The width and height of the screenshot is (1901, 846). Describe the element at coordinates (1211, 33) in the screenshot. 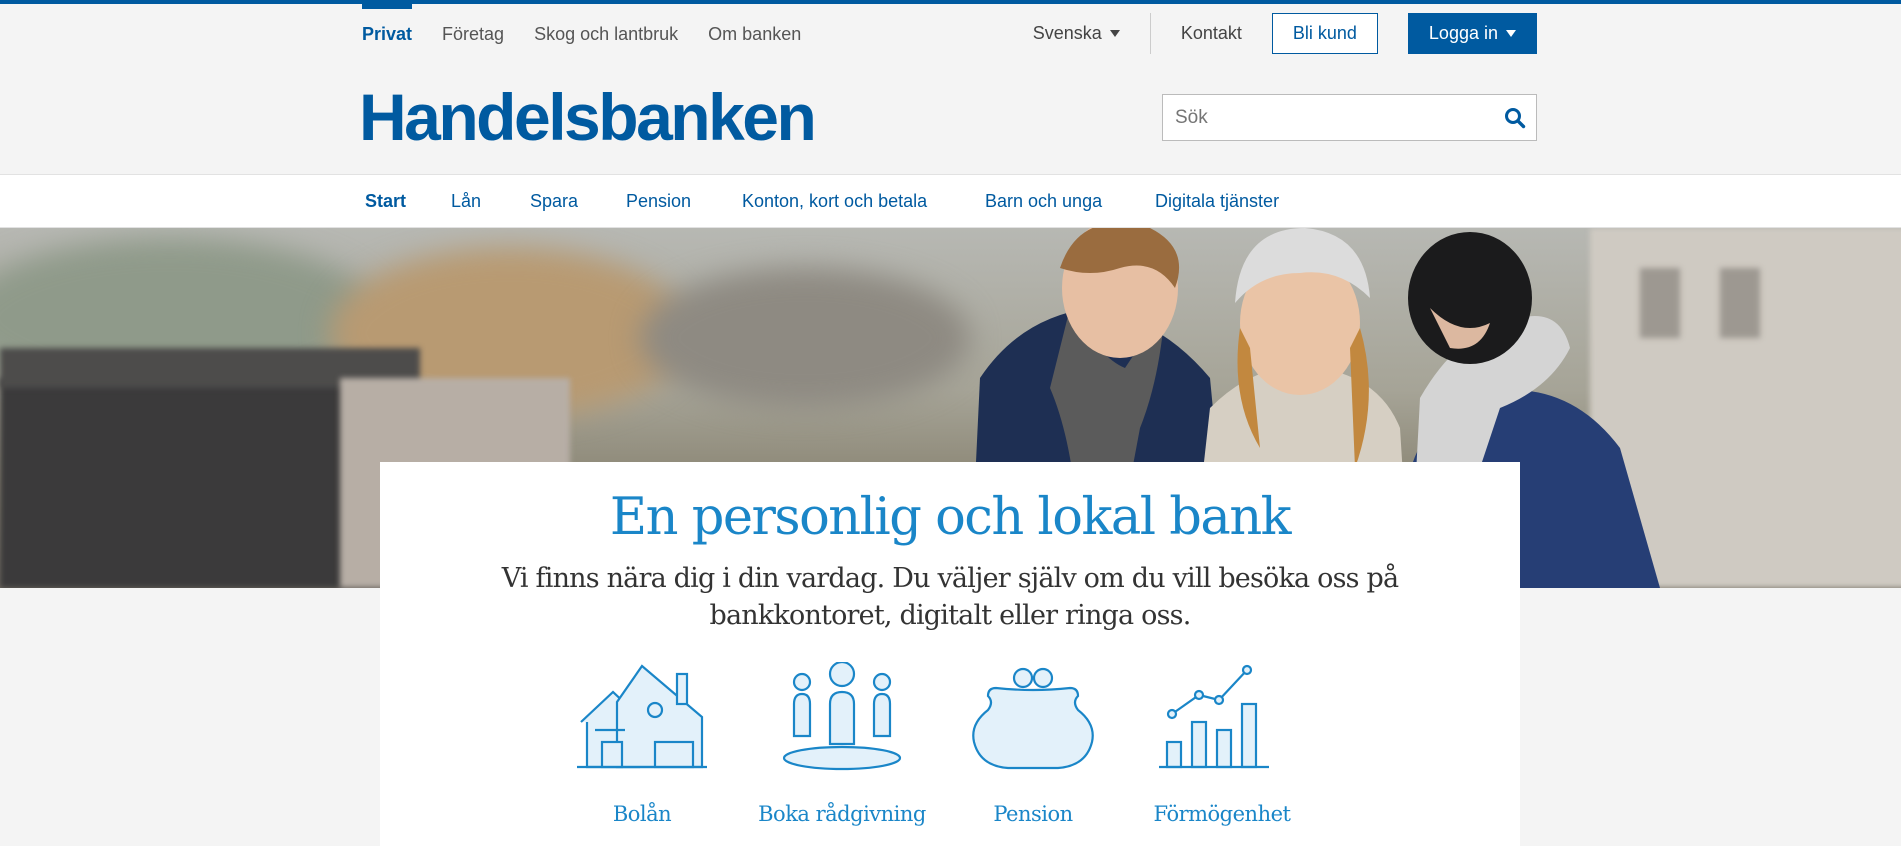

I see `contact-link: Kontakt` at that location.